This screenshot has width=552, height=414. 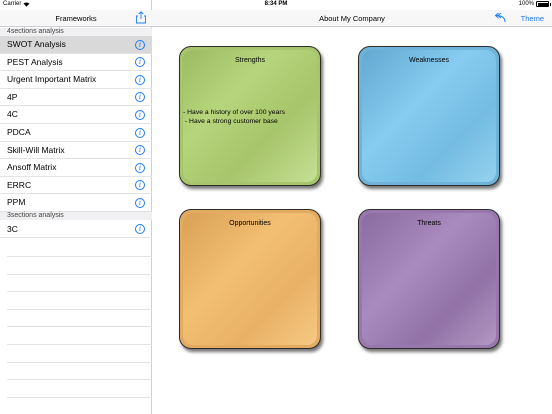 I want to click on sidebar-item-label: Ansoff Matrix, so click(x=32, y=167).